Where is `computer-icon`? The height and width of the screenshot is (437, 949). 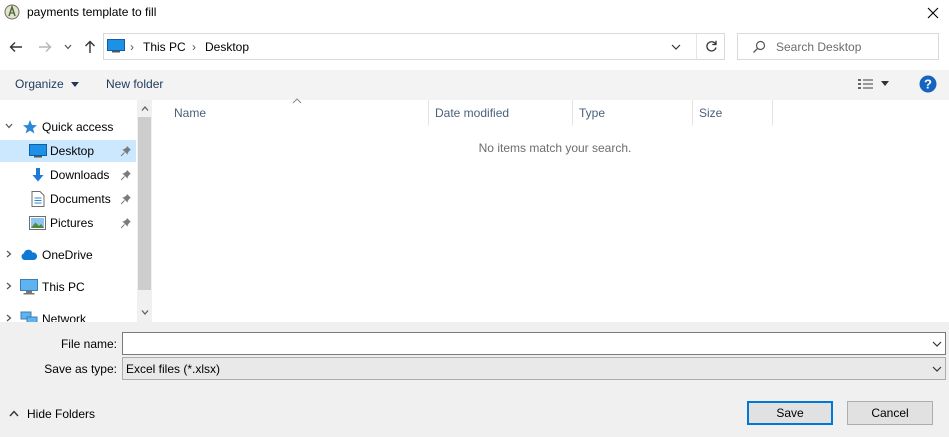
computer-icon is located at coordinates (29, 287).